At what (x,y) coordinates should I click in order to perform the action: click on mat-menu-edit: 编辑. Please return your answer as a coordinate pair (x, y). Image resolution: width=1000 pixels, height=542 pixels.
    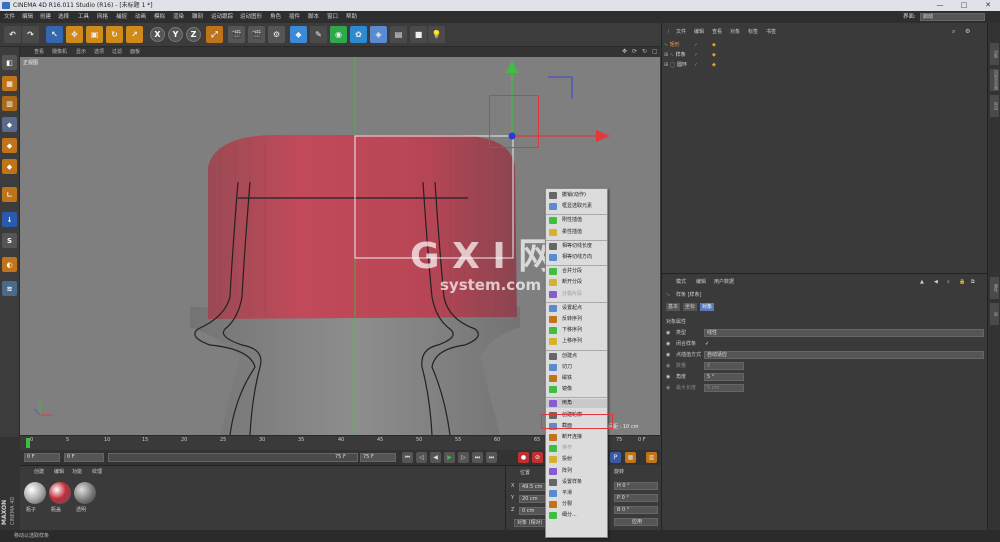
    Looking at the image, I should click on (59, 471).